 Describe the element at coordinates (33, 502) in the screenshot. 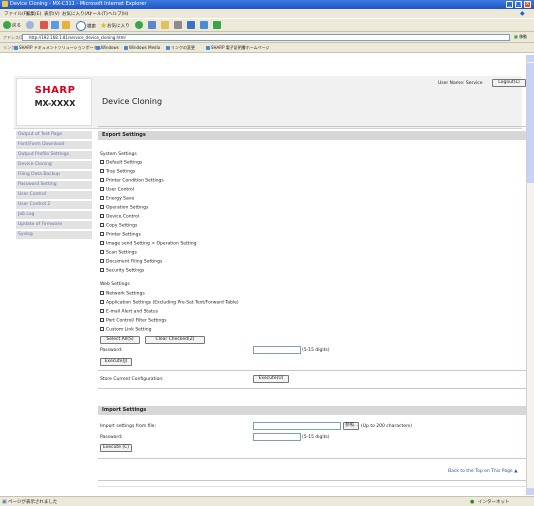

I see `status-text: ページが表示されました` at that location.